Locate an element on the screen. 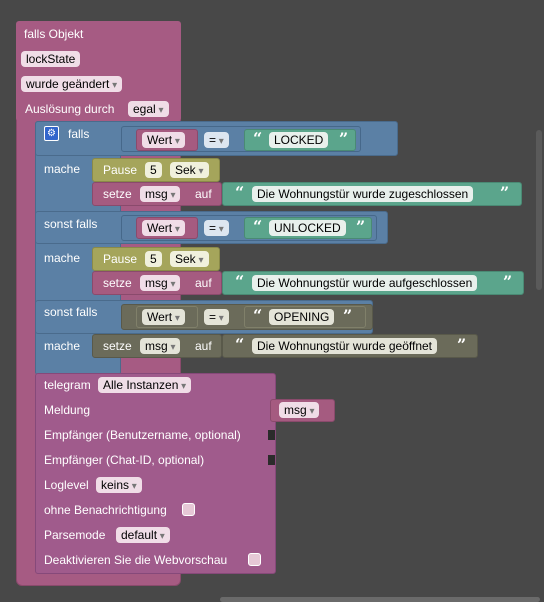 This screenshot has width=544, height=602. set-label-3: setze is located at coordinates (117, 346).